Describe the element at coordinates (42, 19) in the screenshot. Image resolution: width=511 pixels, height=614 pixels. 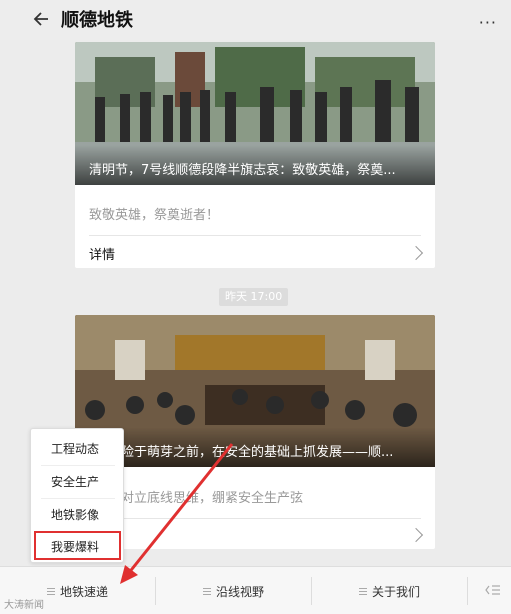
I see `back-arrow-icon` at that location.